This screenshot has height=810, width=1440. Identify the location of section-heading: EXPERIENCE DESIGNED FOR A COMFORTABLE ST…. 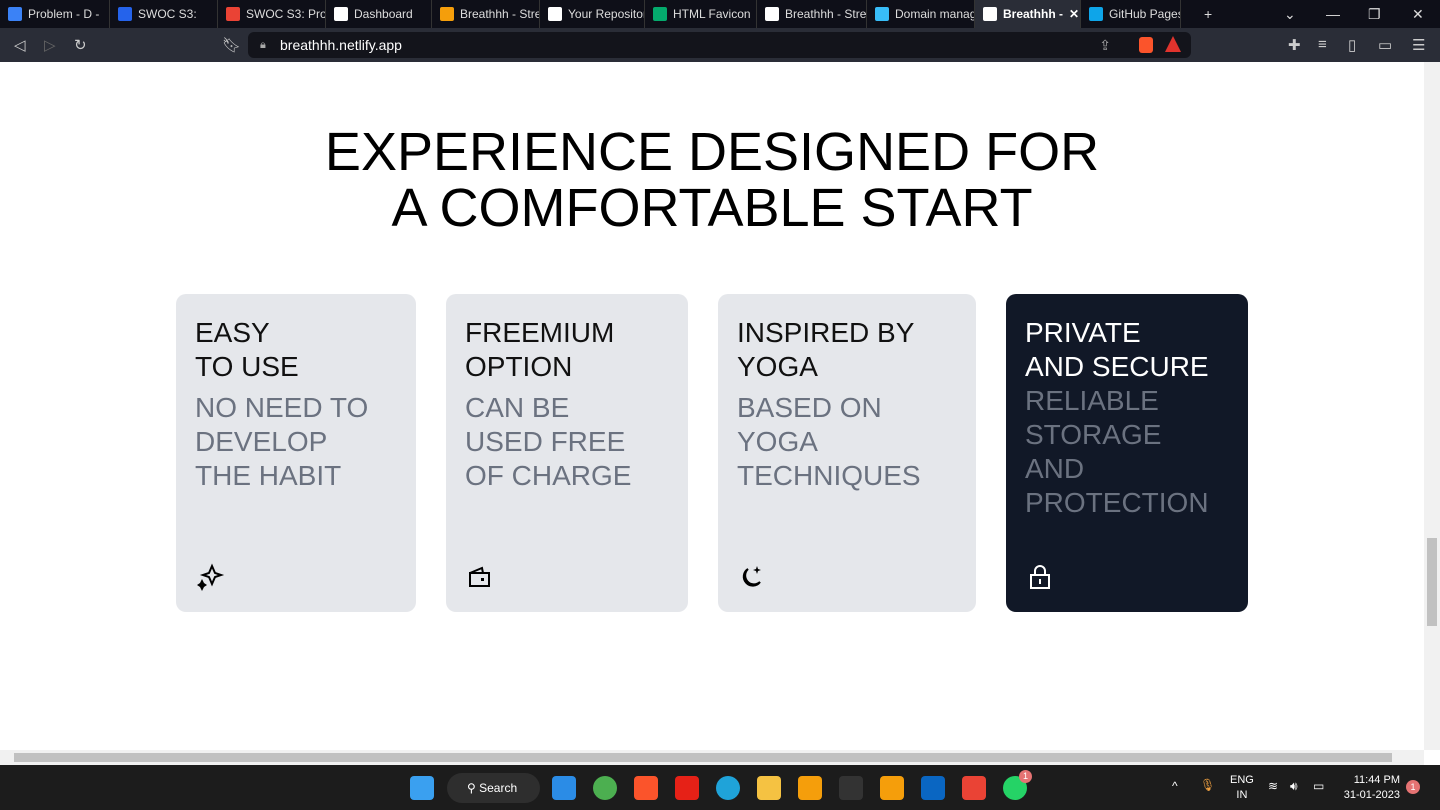
(712, 180).